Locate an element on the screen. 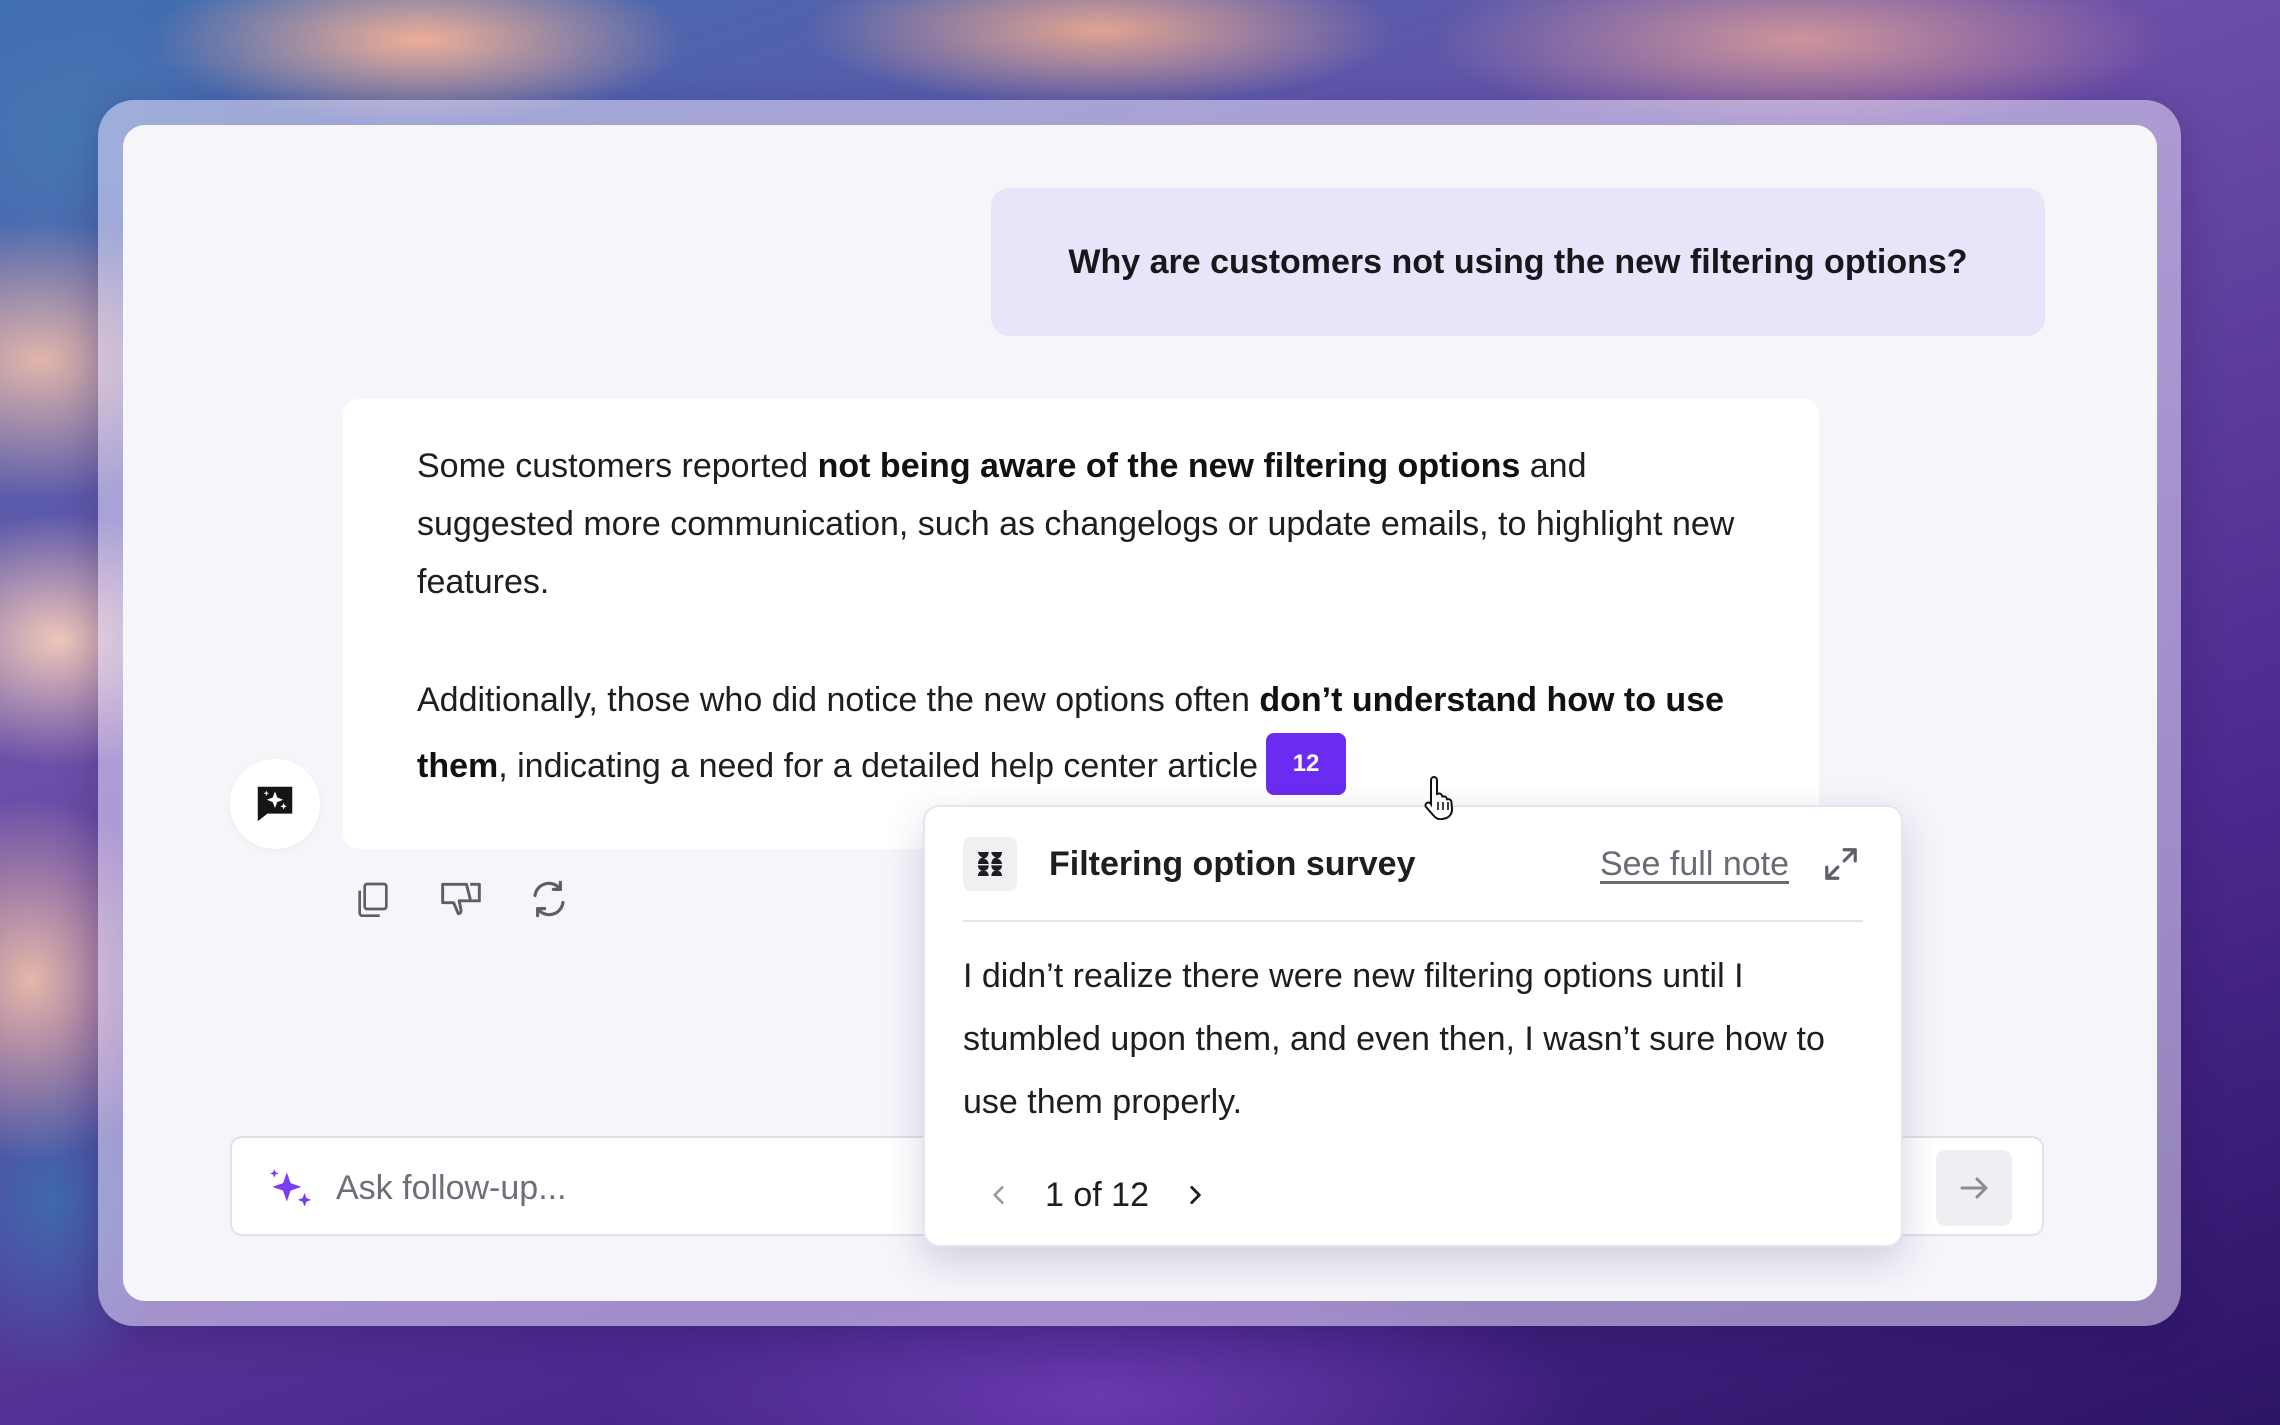  chevron-right-icon is located at coordinates (1195, 1195).